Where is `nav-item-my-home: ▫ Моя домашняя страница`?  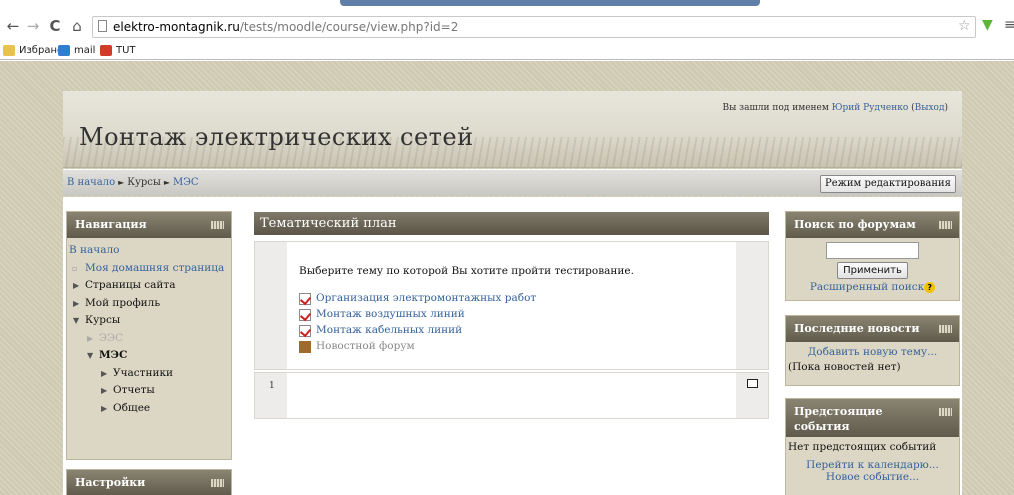
nav-item-my-home: ▫ Моя домашняя страница is located at coordinates (149, 269).